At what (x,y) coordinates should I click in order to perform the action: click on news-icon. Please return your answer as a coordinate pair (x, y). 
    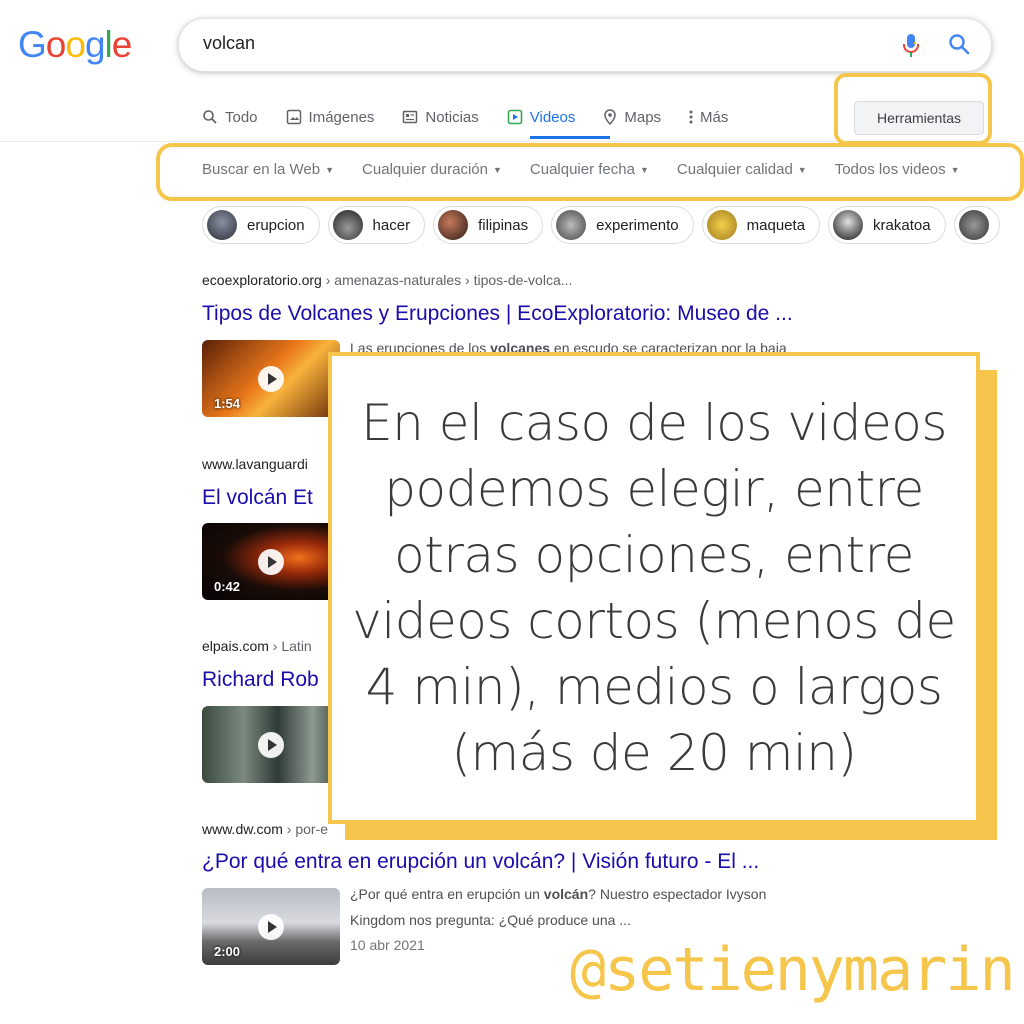
    Looking at the image, I should click on (410, 117).